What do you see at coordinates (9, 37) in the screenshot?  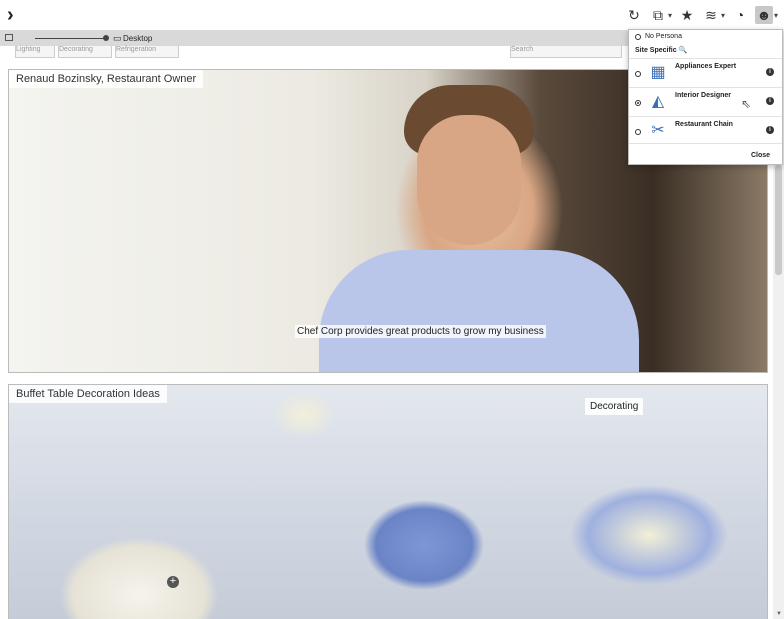 I see `sidebar-toggle-icon` at bounding box center [9, 37].